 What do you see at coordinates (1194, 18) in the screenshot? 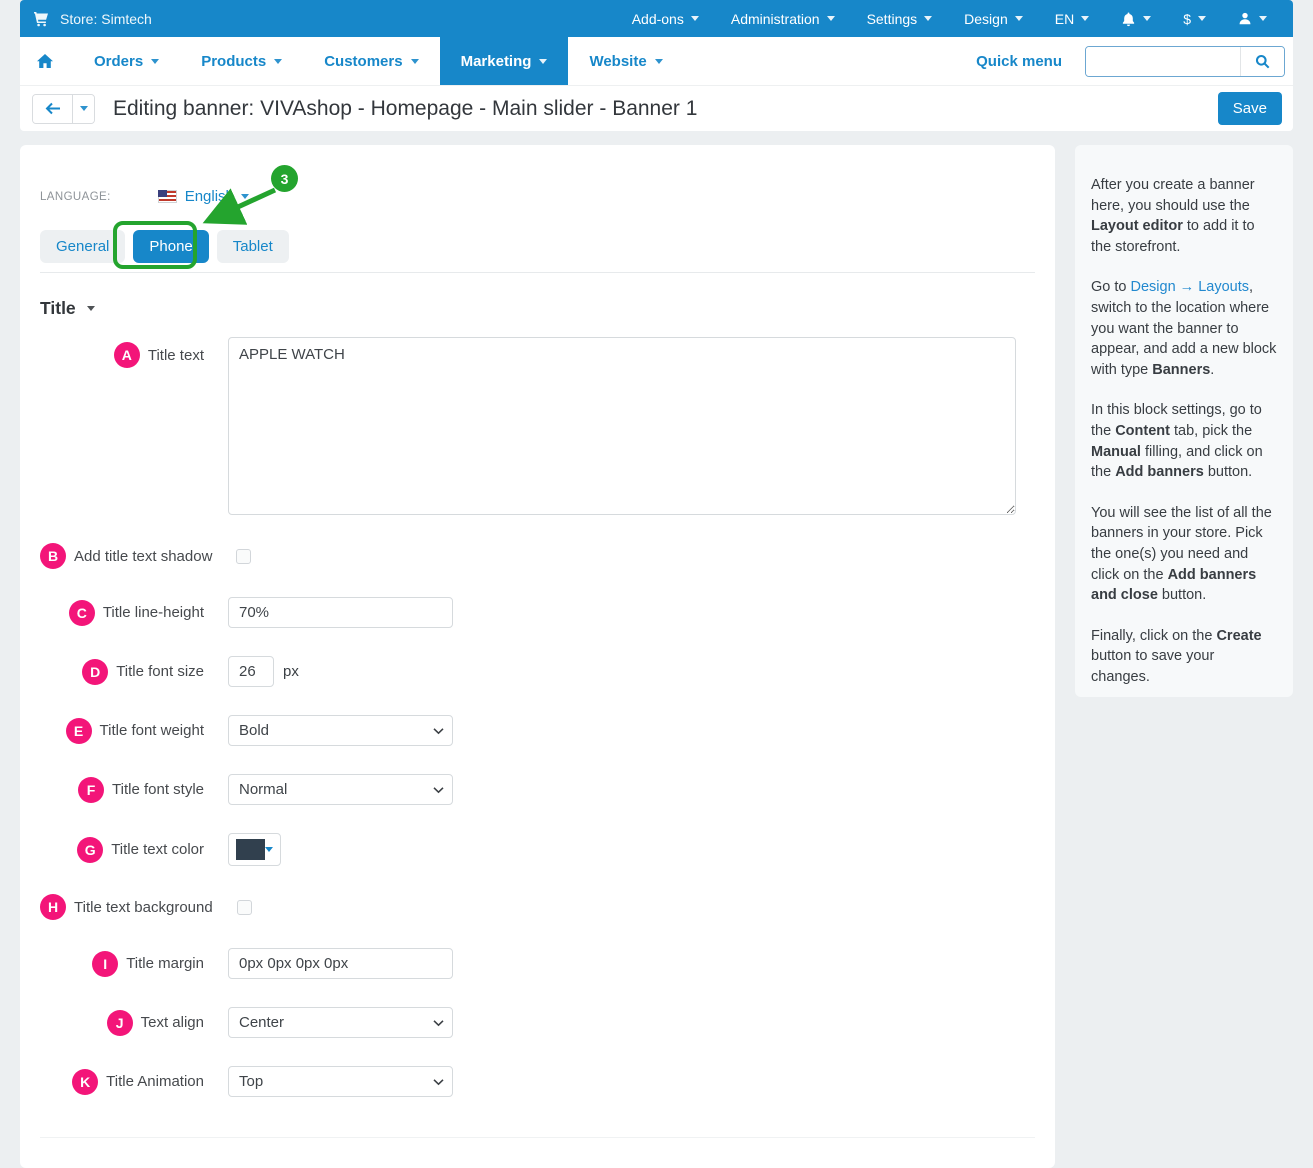
I see `topbar-menu-dollar: $` at bounding box center [1194, 18].